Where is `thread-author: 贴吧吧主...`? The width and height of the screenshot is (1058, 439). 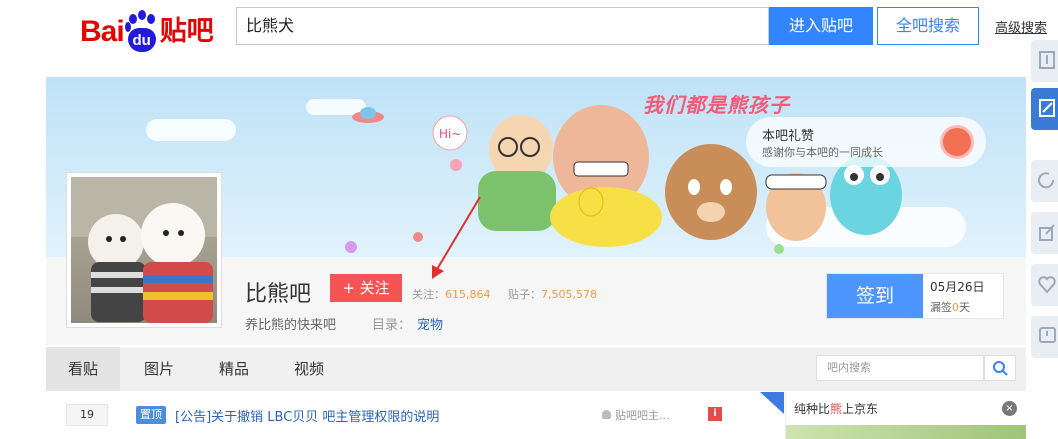
thread-author: 贴吧吧主... is located at coordinates (636, 415).